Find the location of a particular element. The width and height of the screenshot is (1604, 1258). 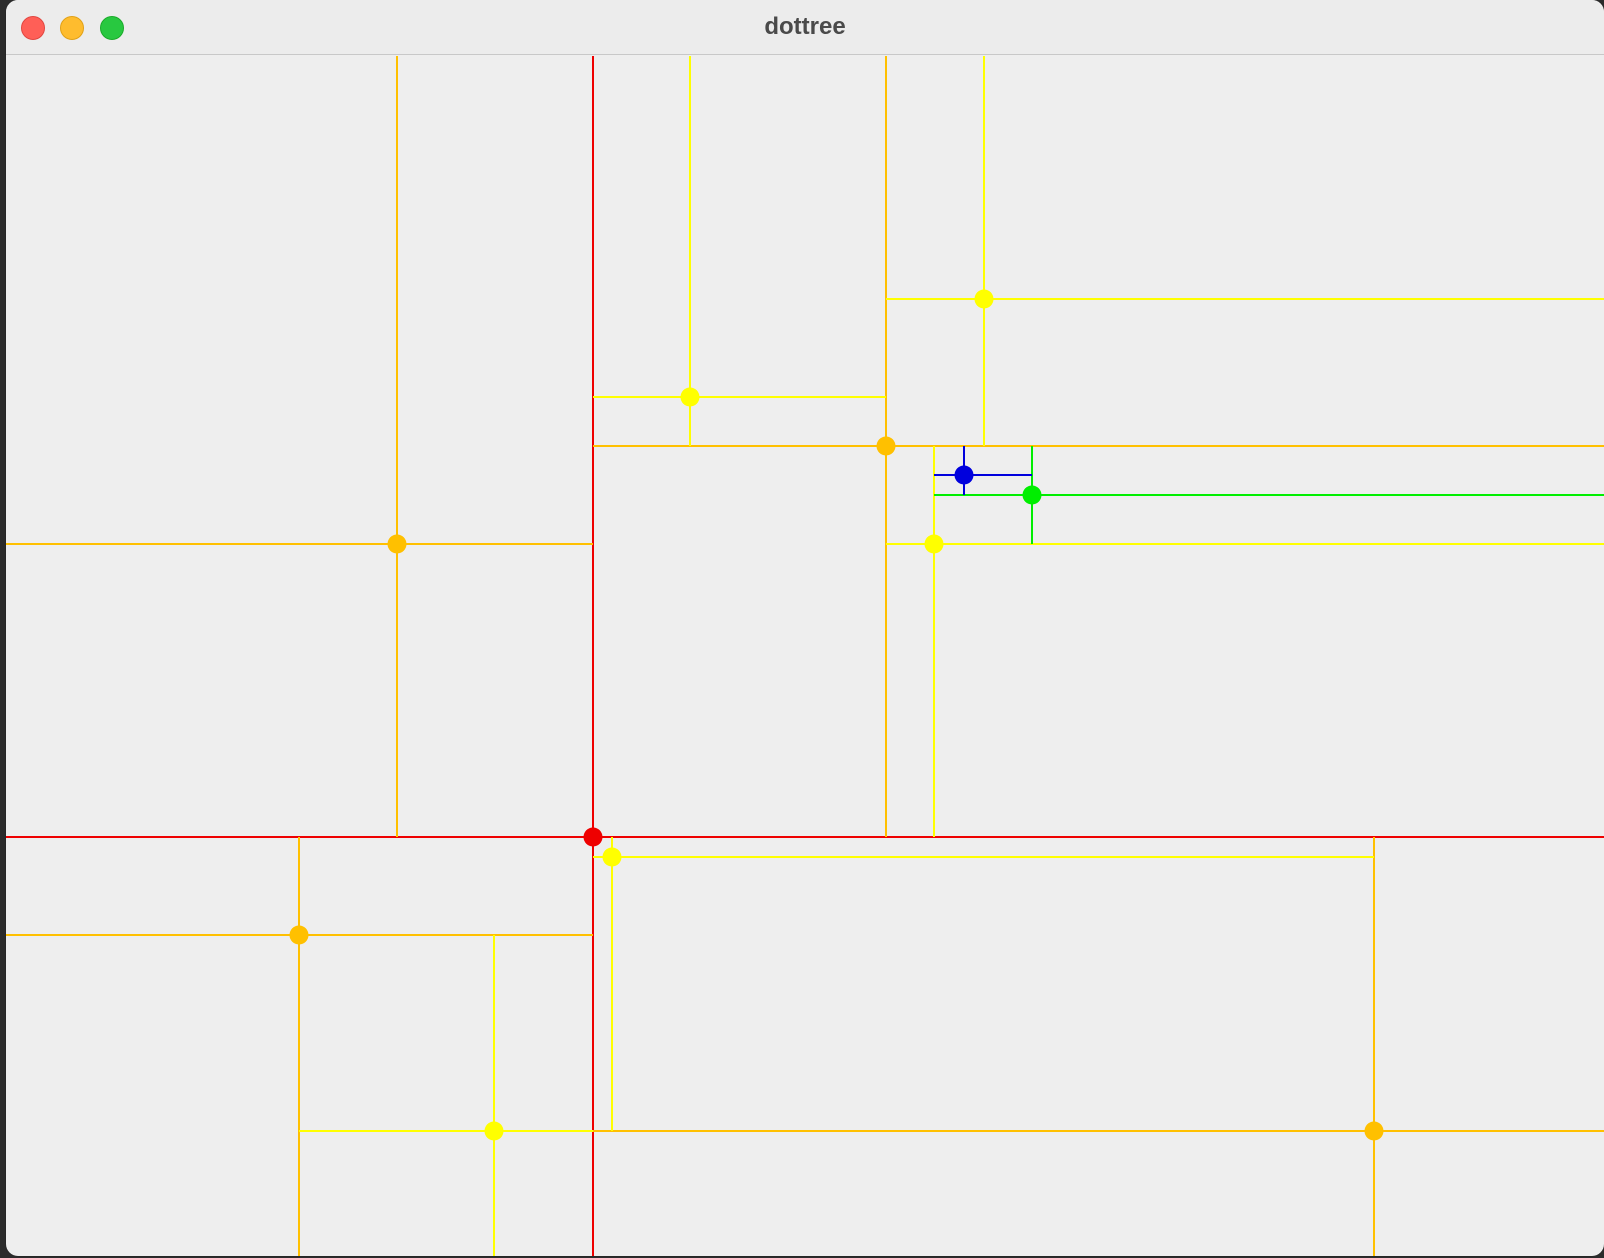

title-bar: dottree is located at coordinates (805, 27).